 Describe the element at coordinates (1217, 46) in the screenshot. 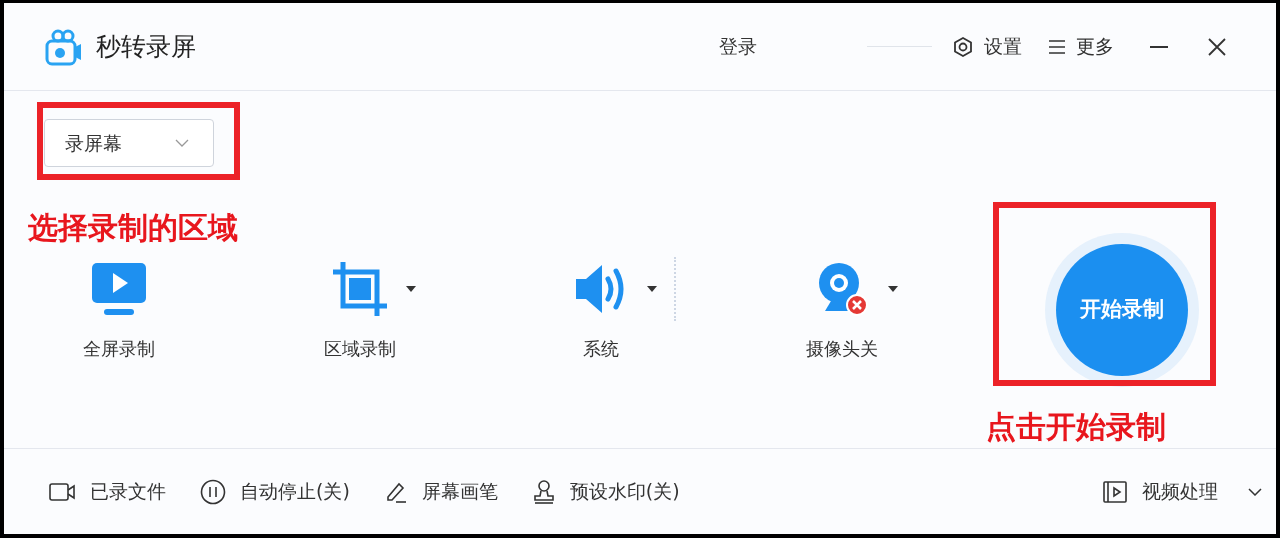

I see `close-icon` at that location.